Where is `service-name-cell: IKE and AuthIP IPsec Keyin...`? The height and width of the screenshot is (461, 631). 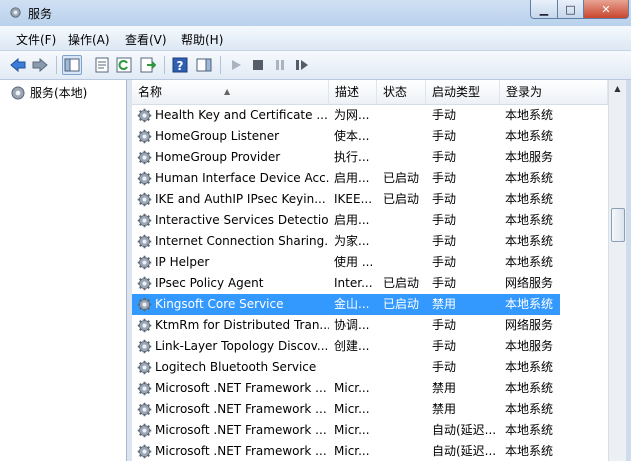
service-name-cell: IKE and AuthIP IPsec Keyin... is located at coordinates (240, 199).